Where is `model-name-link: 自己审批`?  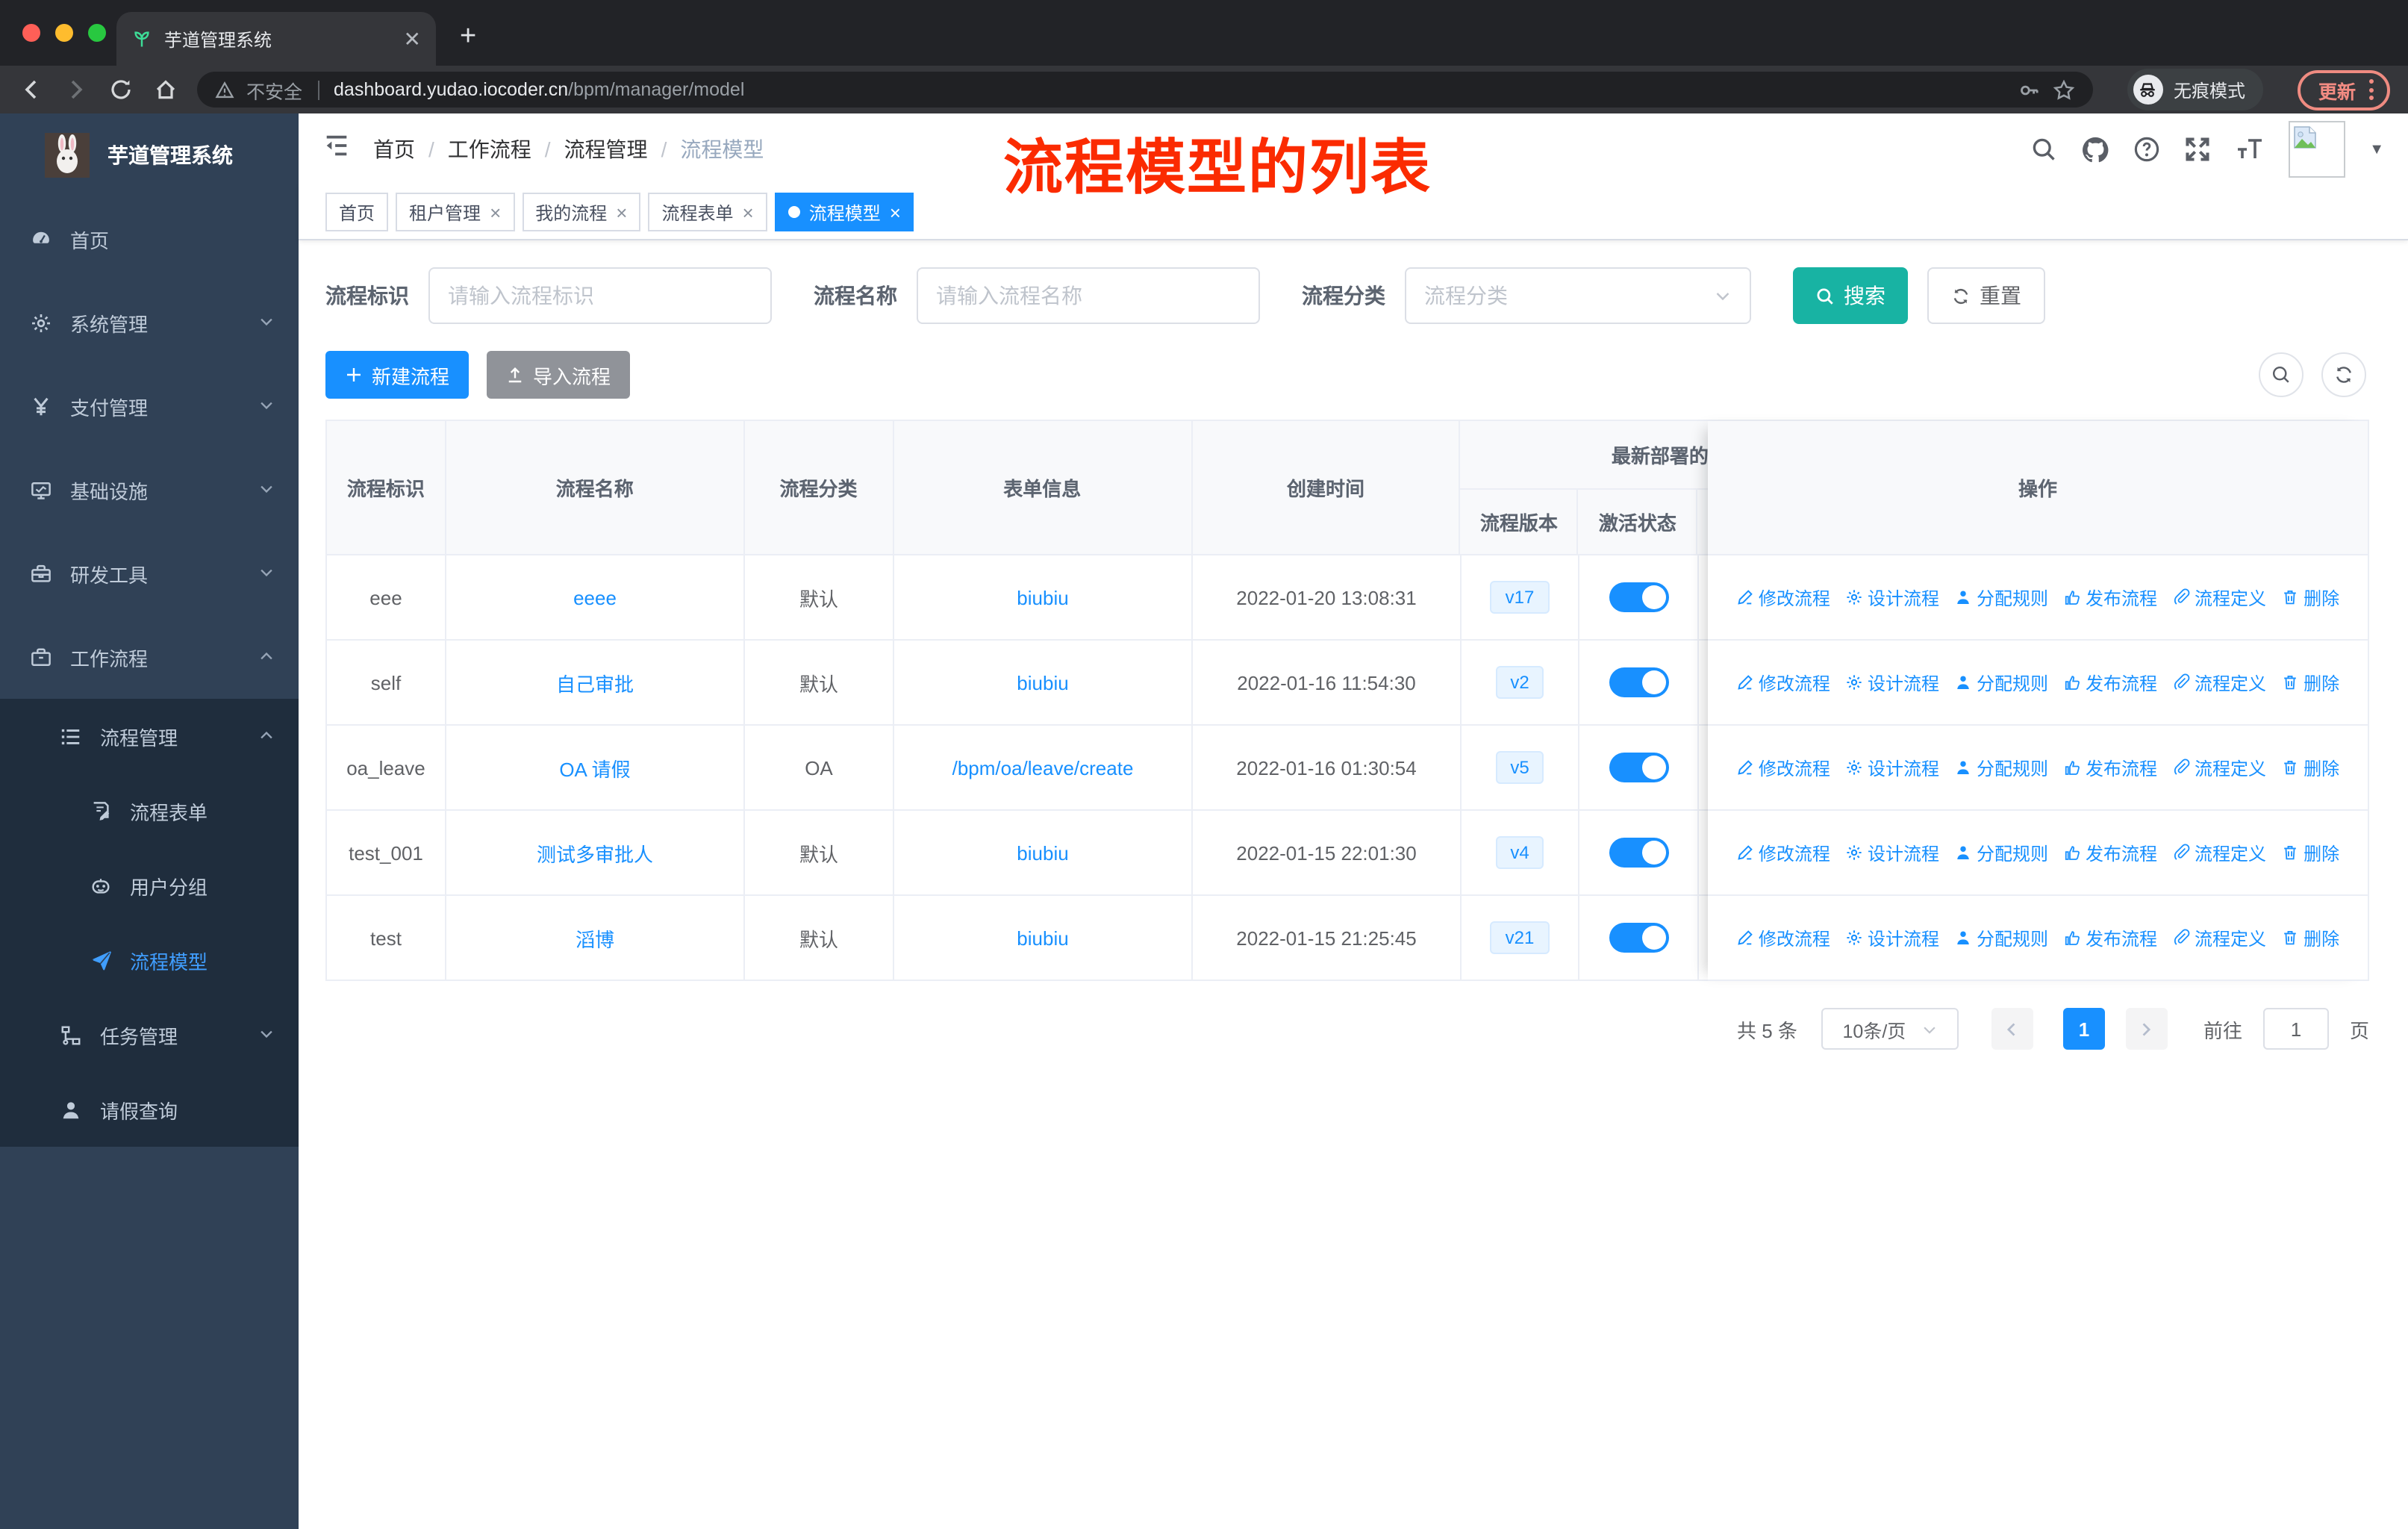 model-name-link: 自己审批 is located at coordinates (595, 683).